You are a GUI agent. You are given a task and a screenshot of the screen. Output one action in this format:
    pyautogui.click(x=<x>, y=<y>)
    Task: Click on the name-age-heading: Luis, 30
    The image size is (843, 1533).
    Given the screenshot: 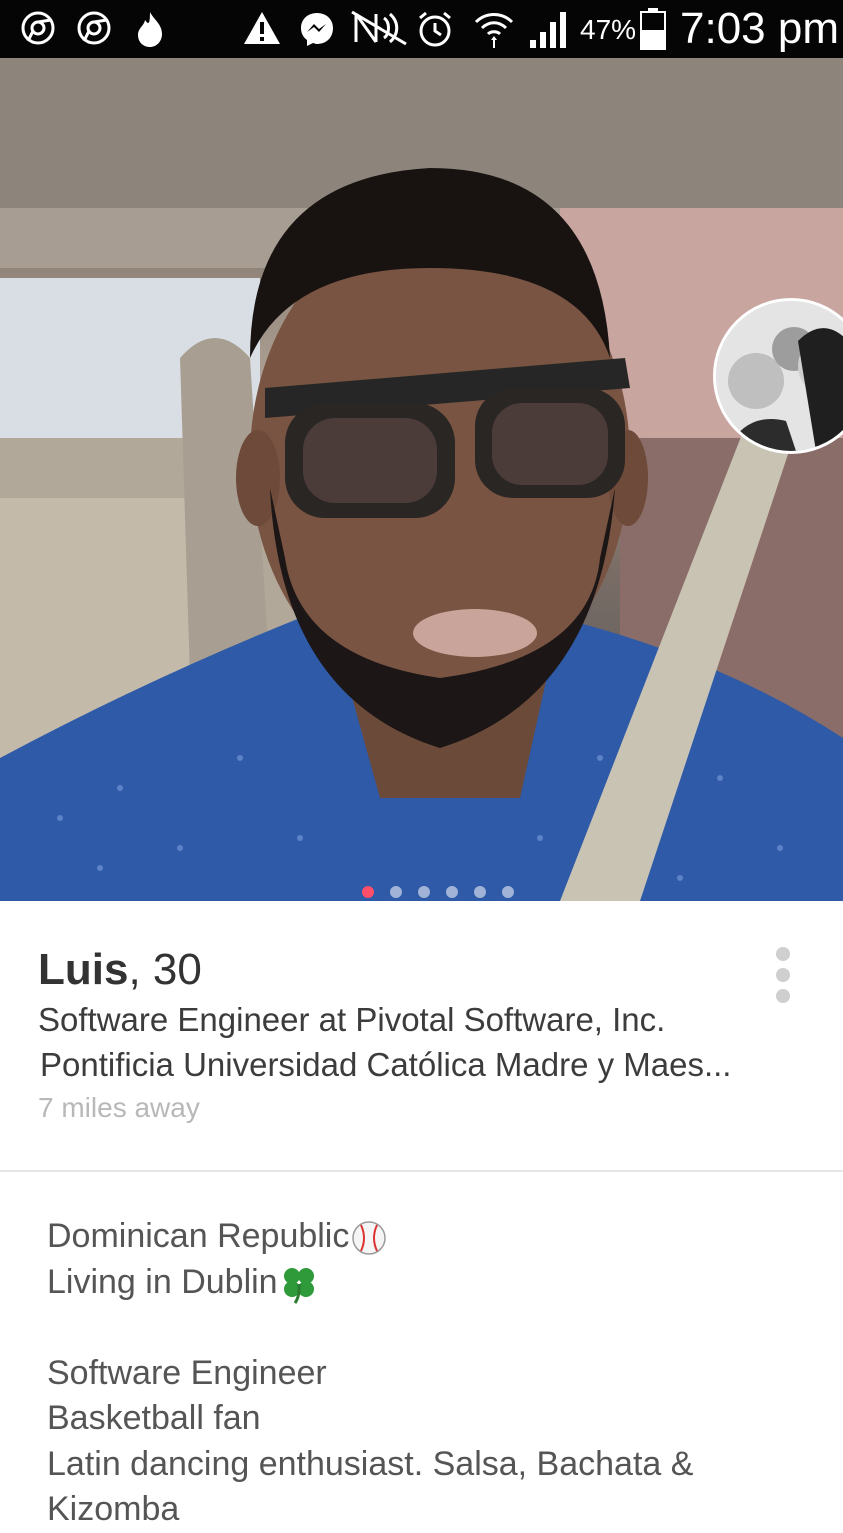 What is the action you would take?
    pyautogui.click(x=120, y=970)
    